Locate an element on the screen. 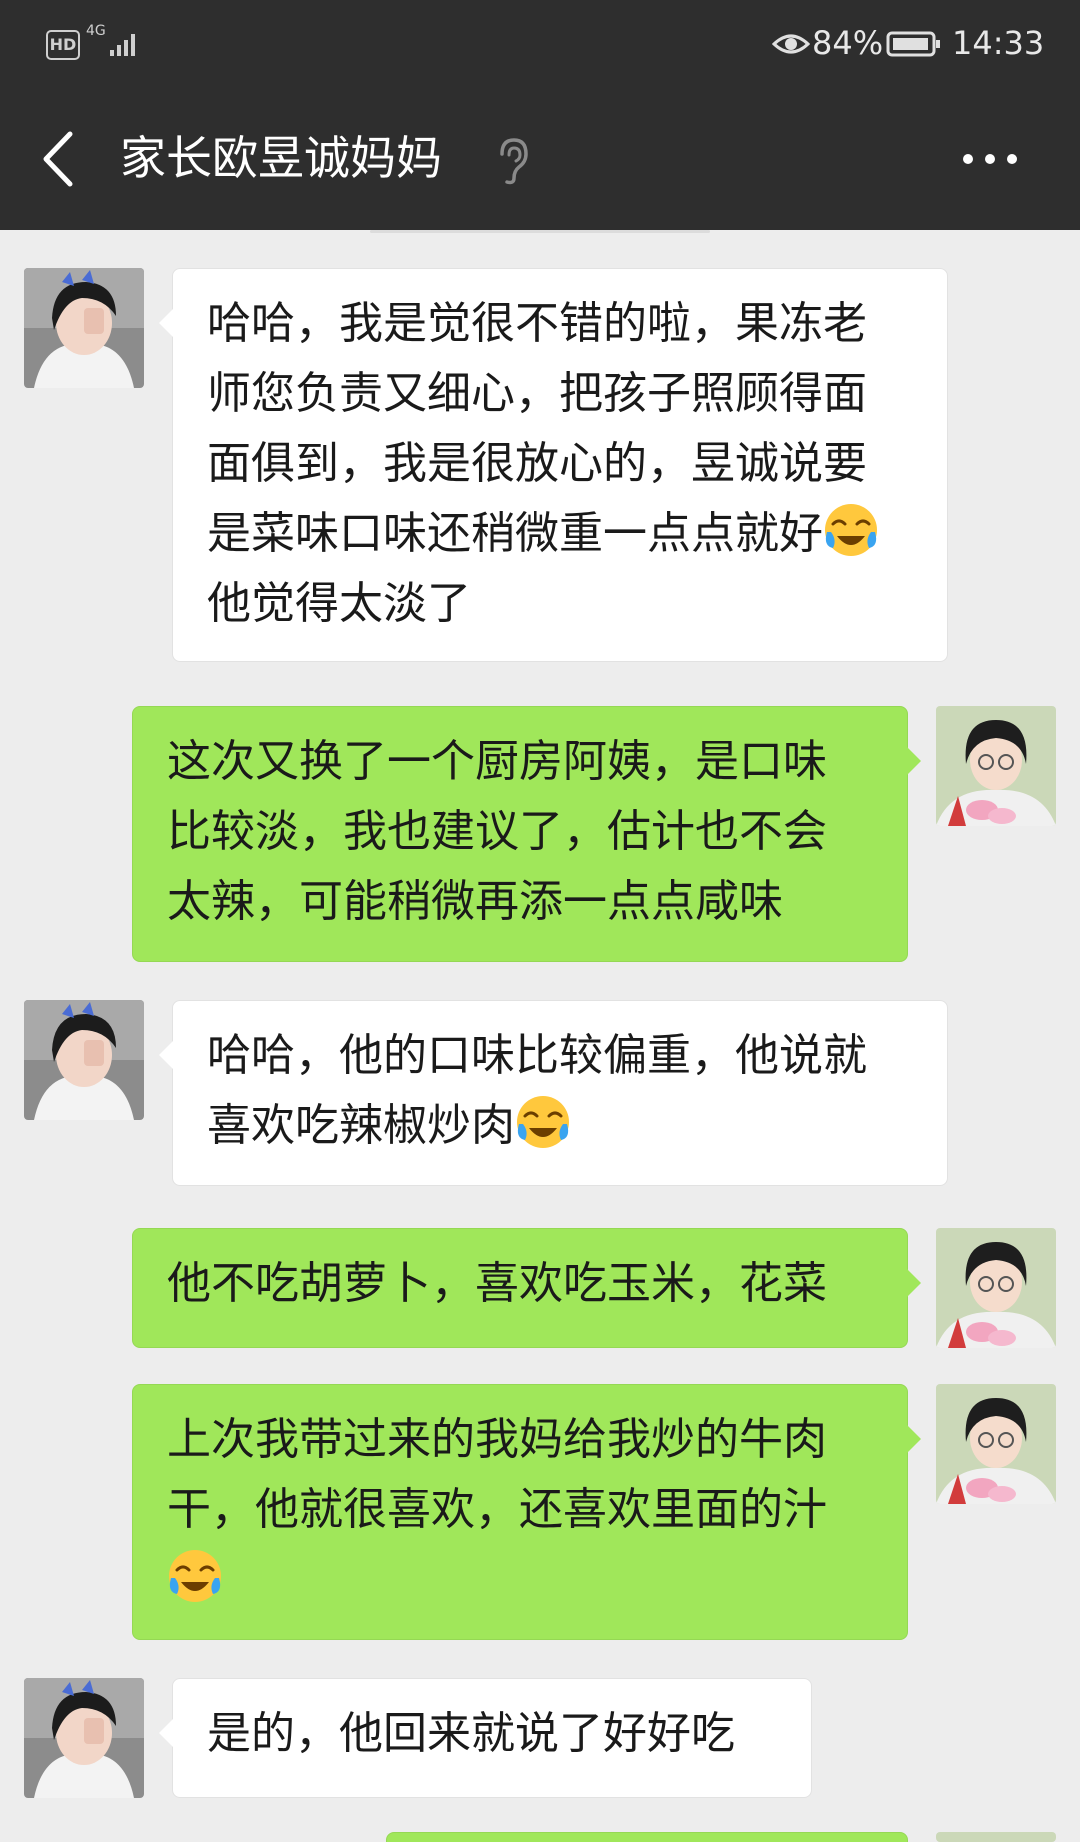 The image size is (1080, 1842). clock: 14:33 is located at coordinates (998, 43).